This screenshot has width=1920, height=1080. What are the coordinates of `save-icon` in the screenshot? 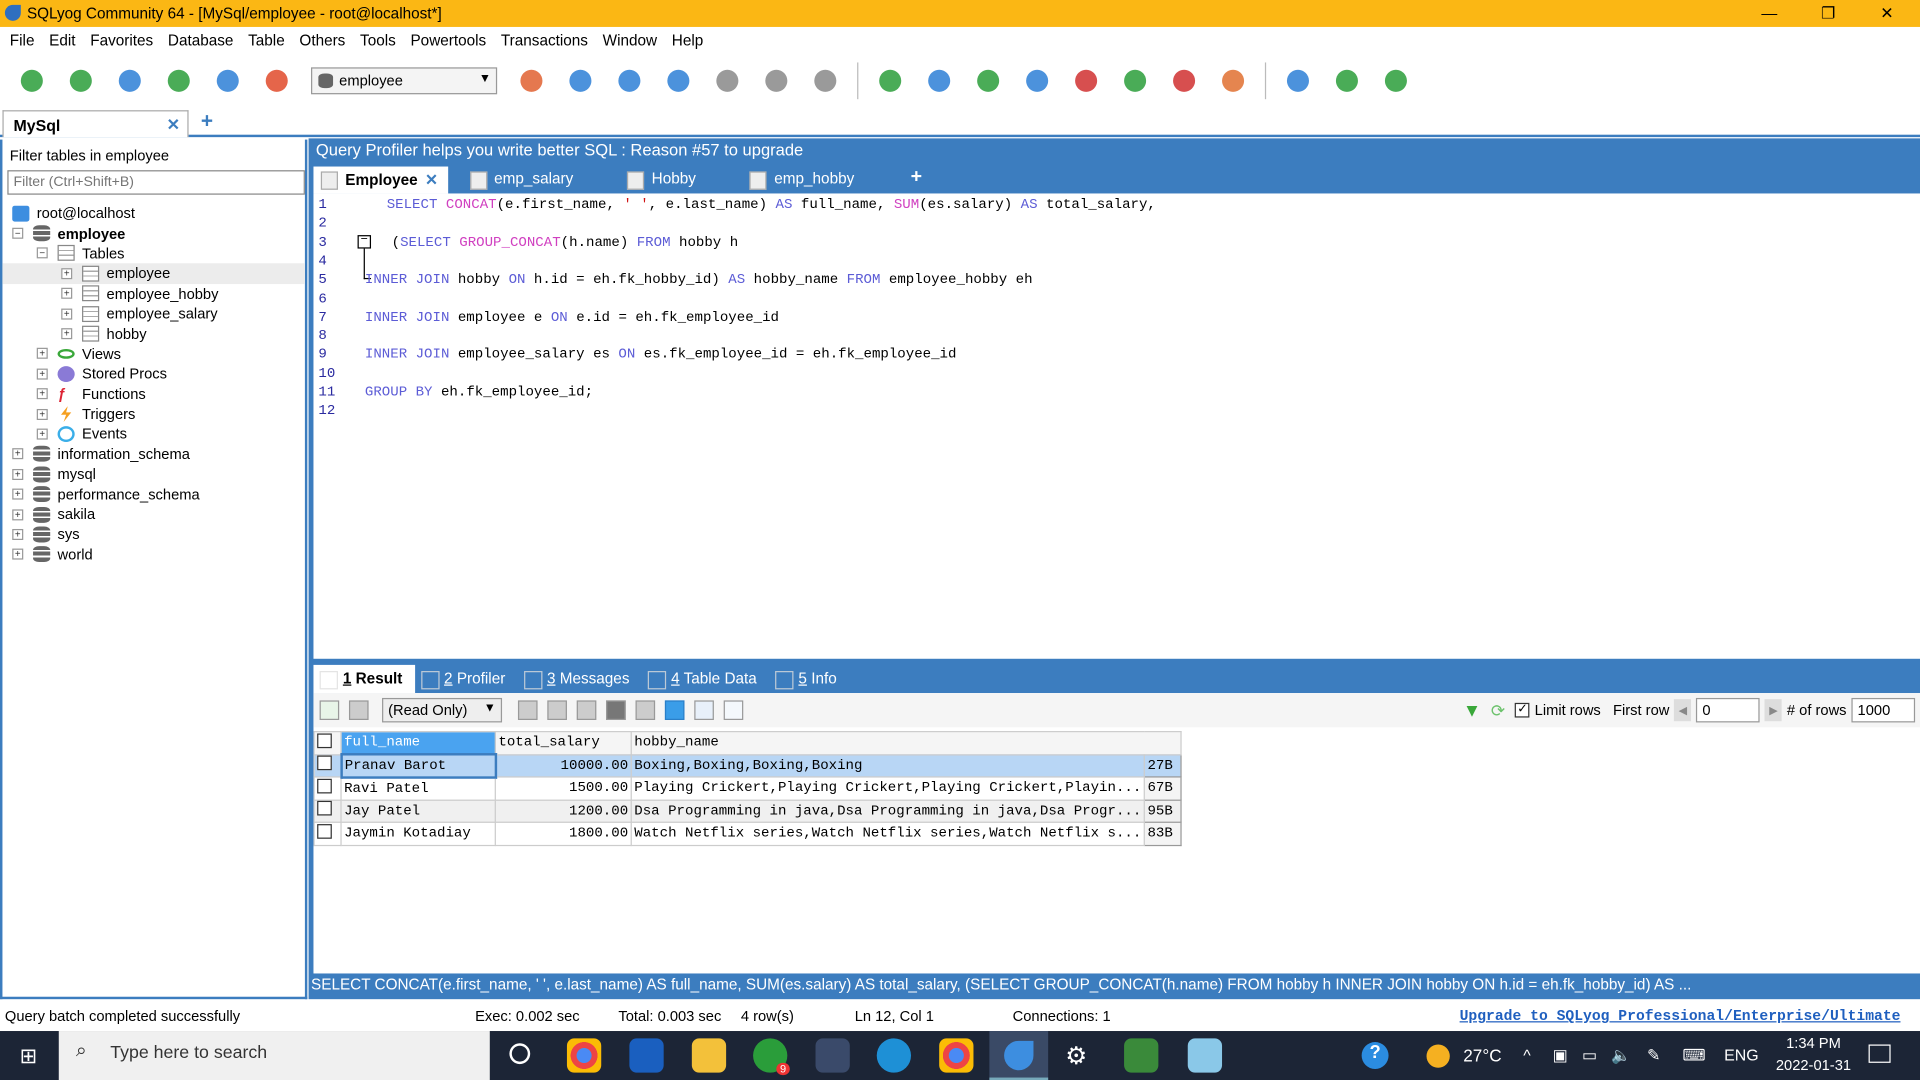 It's located at (586, 710).